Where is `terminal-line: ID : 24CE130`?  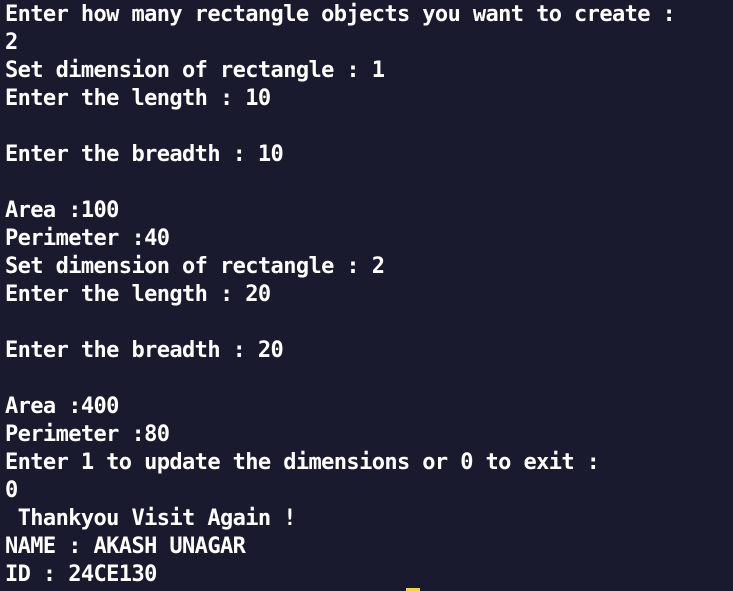 terminal-line: ID : 24CE130 is located at coordinates (81, 574).